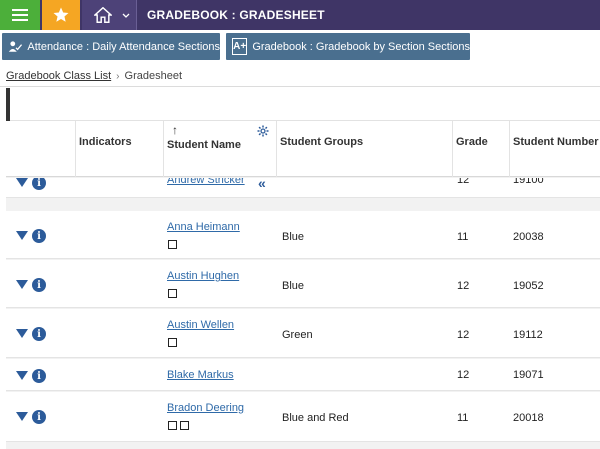 The width and height of the screenshot is (600, 449). I want to click on attendance-shortcut-label: Attendance : Daily Attendance Sections, so click(123, 46).